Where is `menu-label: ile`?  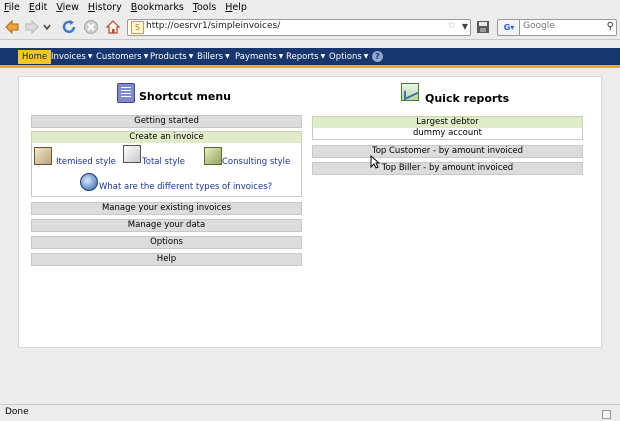
menu-label: ile is located at coordinates (14, 7).